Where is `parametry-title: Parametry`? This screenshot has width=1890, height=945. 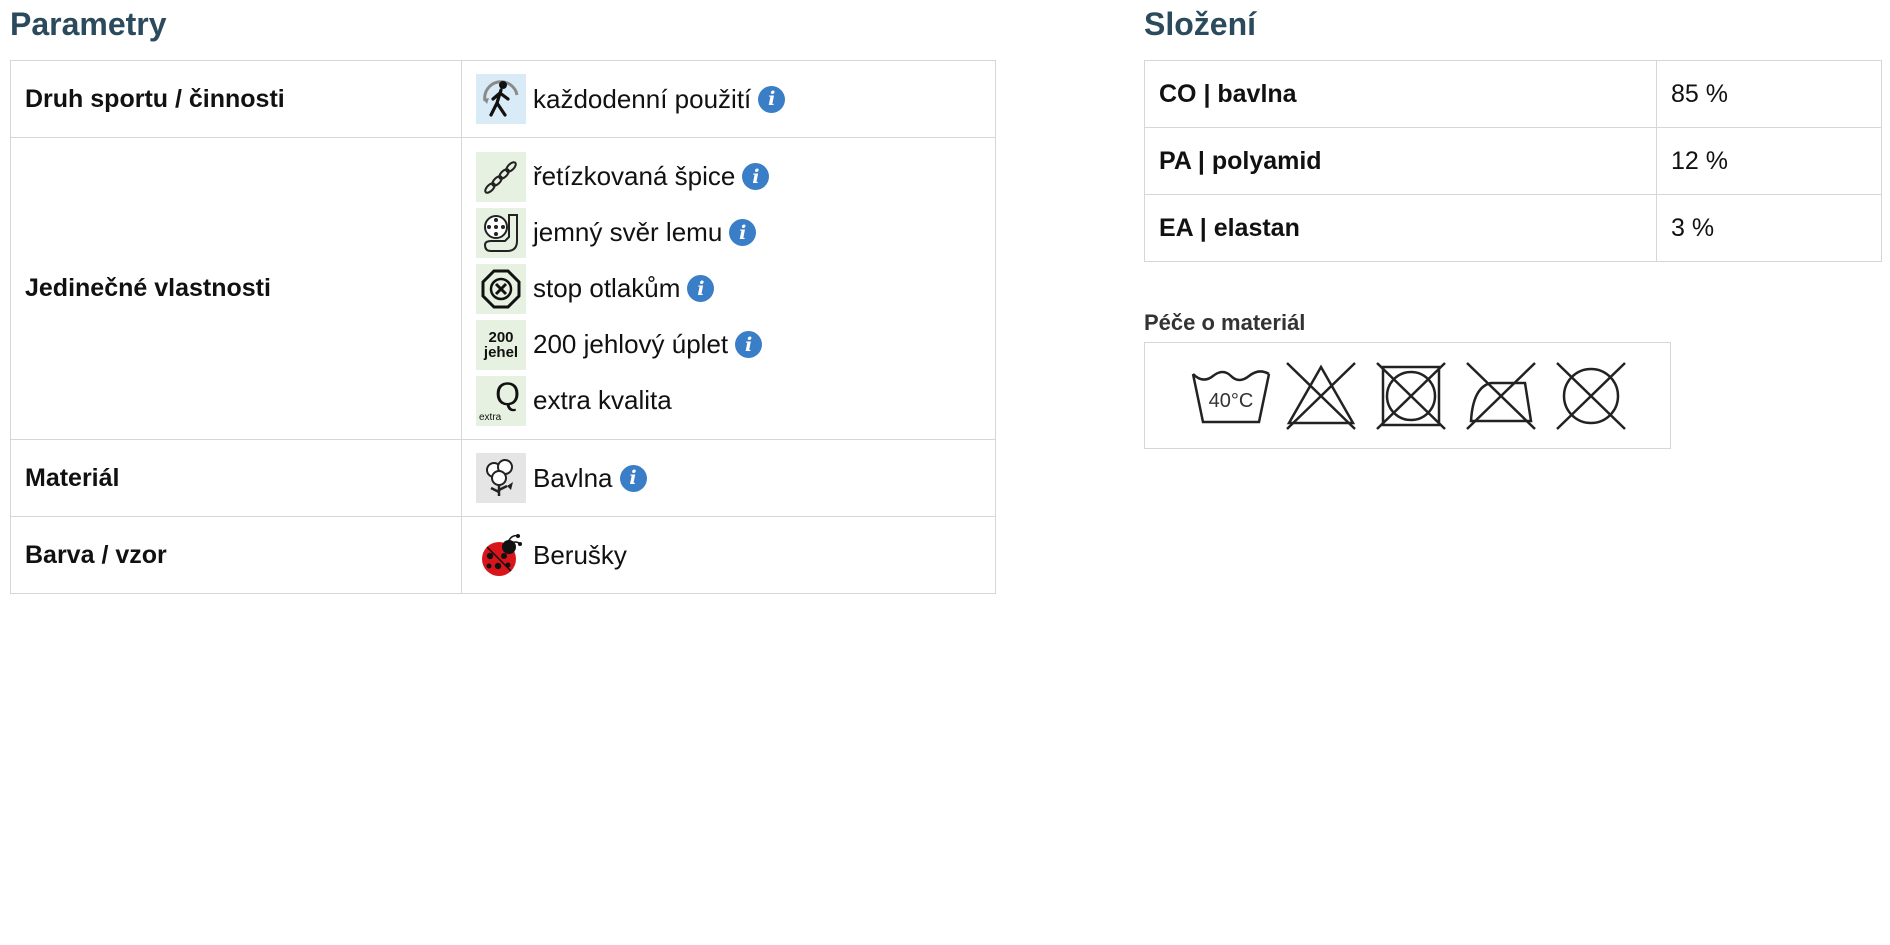 parametry-title: Parametry is located at coordinates (88, 24).